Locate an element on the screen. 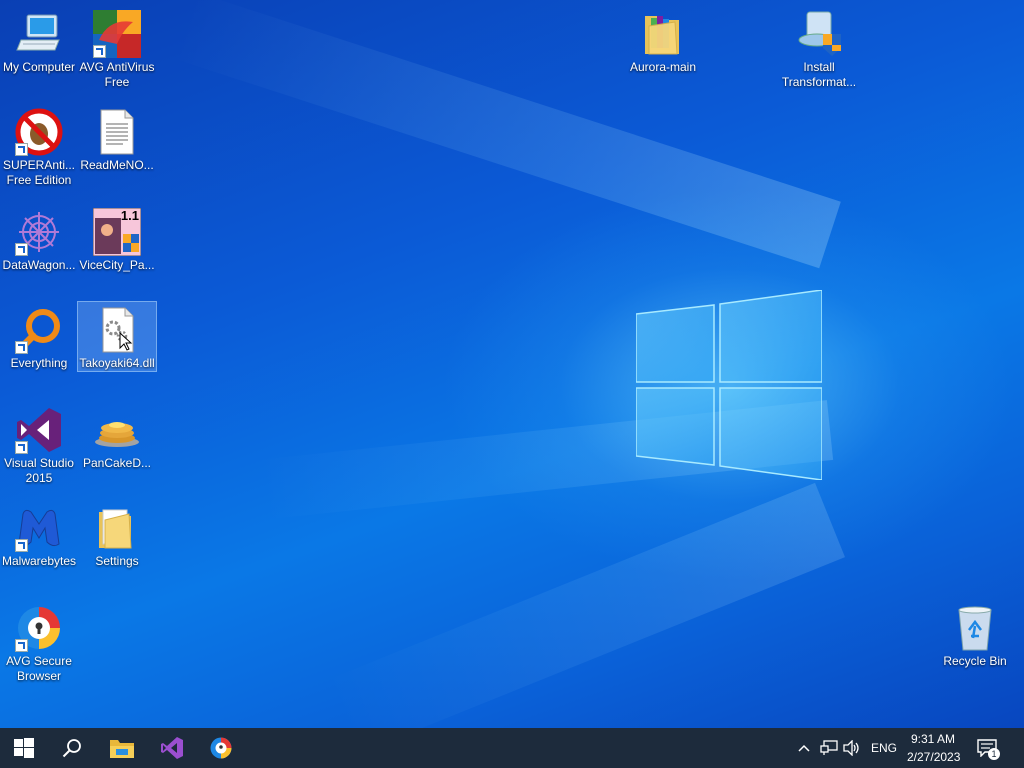  input-language-indicator: ENG is located at coordinates (884, 748).